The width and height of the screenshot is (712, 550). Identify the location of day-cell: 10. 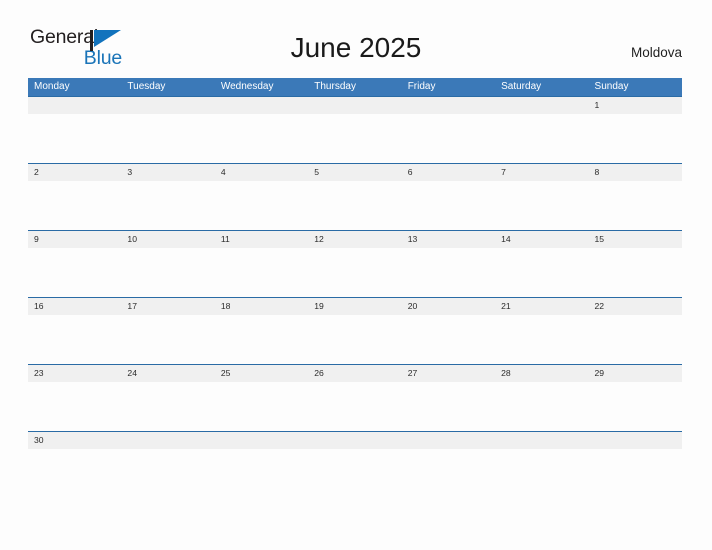
(167, 239).